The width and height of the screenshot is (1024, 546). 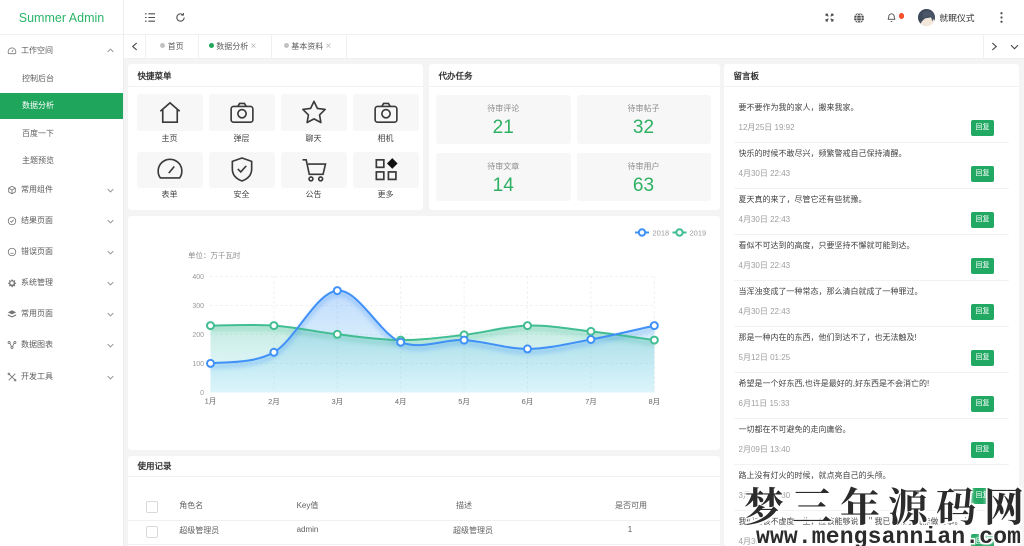 I want to click on svg-text: 2月, so click(x=274, y=401).